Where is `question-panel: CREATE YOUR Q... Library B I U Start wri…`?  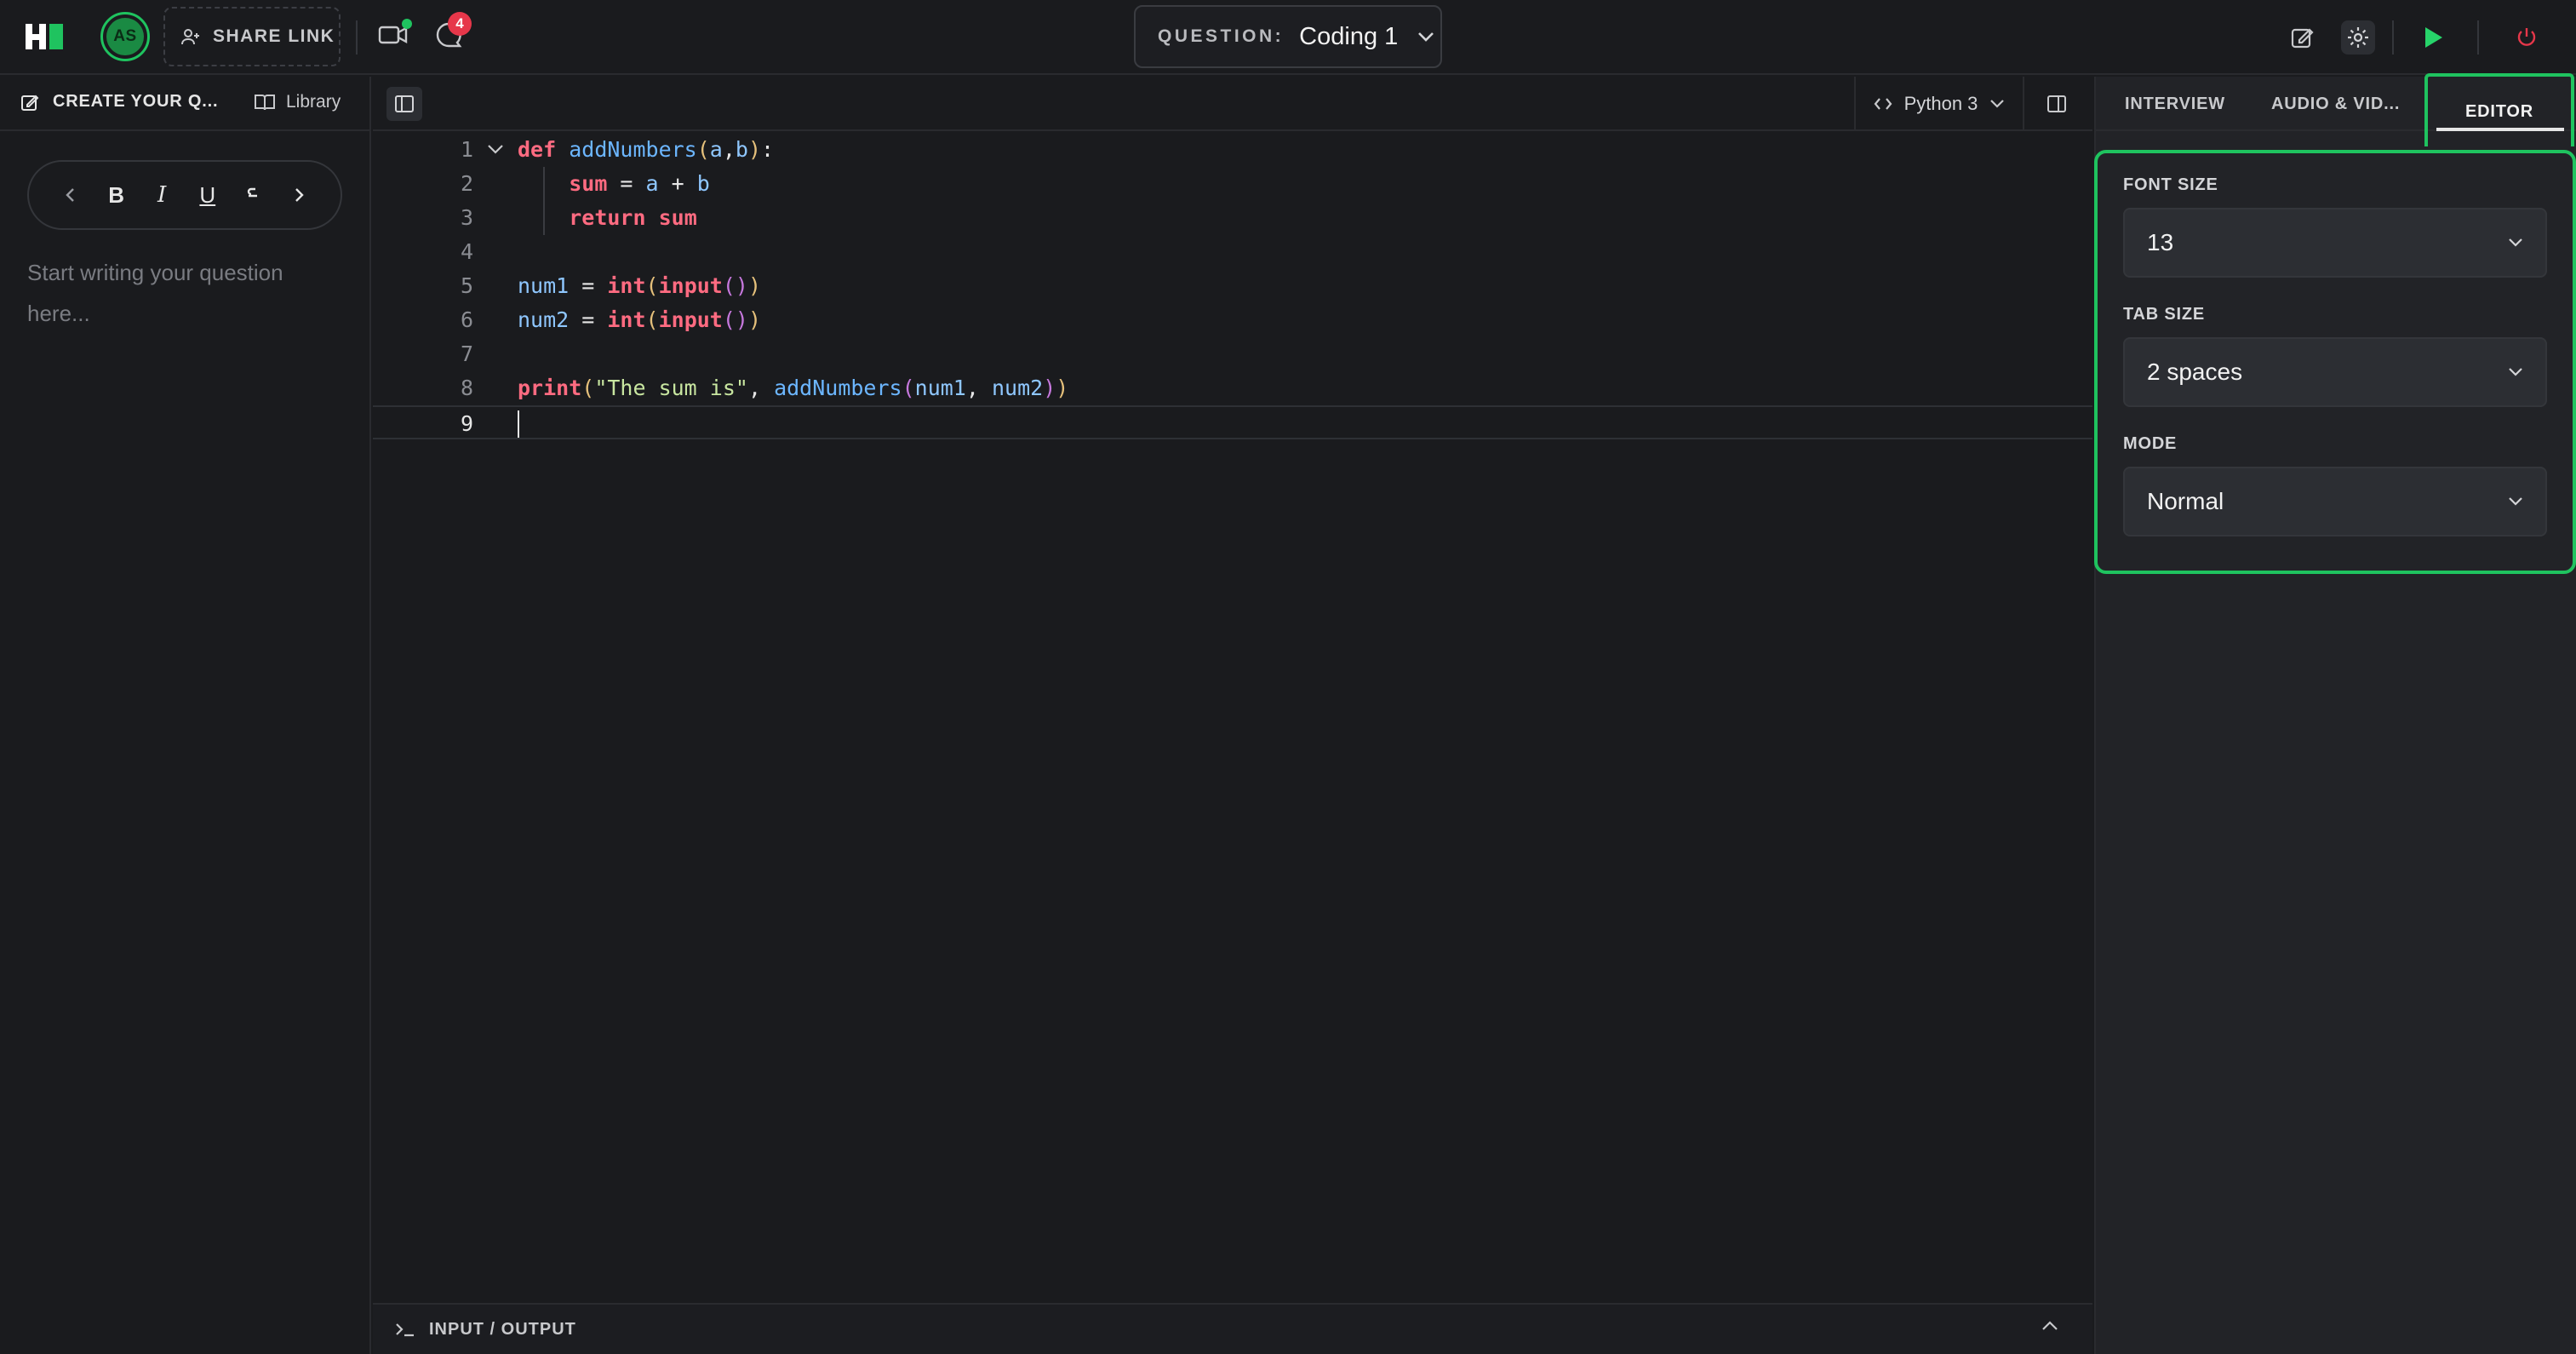 question-panel: CREATE YOUR Q... Library B I U Start wri… is located at coordinates (185, 715).